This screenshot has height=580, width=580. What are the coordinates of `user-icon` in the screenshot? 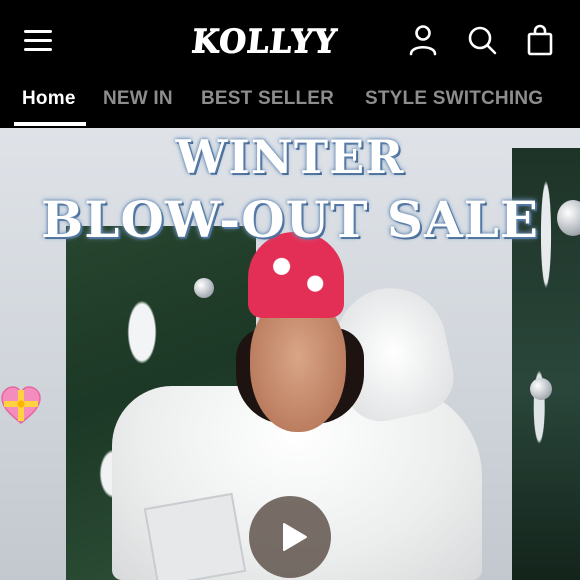 It's located at (423, 40).